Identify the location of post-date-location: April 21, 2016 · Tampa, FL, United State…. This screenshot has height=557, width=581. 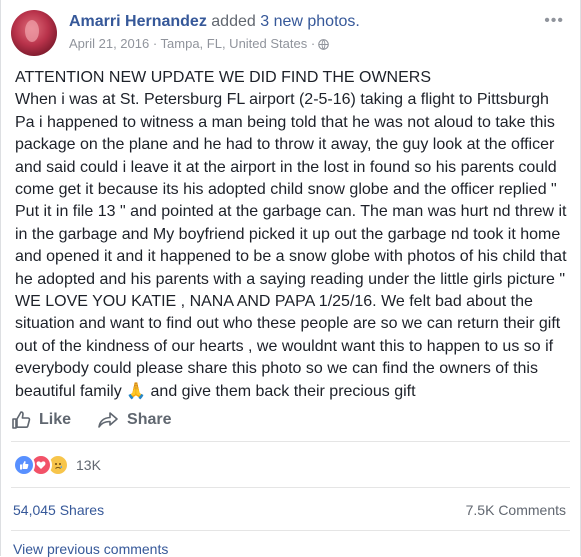
(192, 44).